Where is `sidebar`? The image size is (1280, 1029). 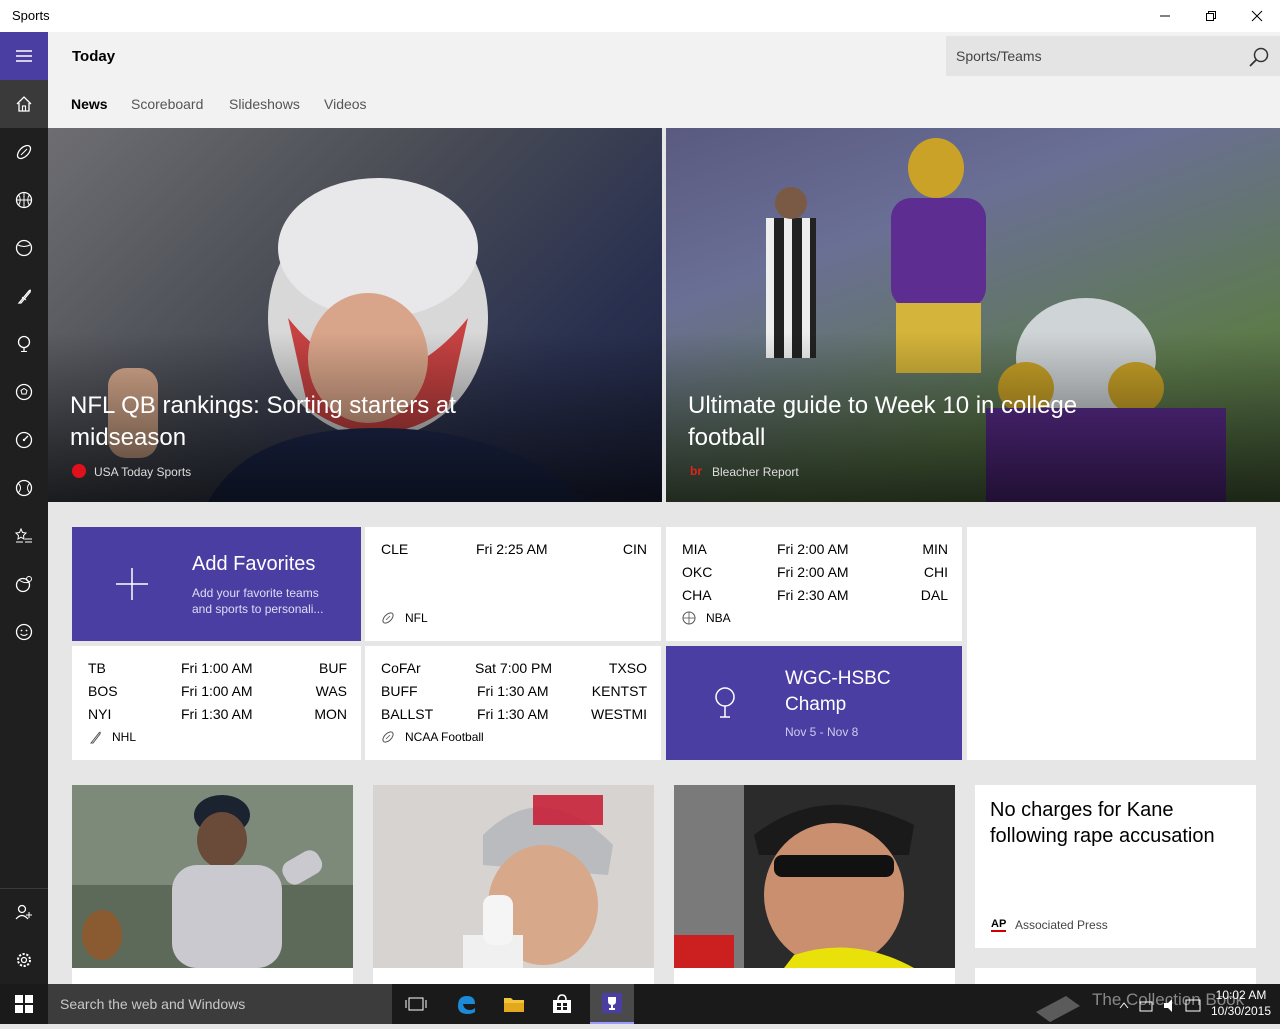
sidebar is located at coordinates (24, 508).